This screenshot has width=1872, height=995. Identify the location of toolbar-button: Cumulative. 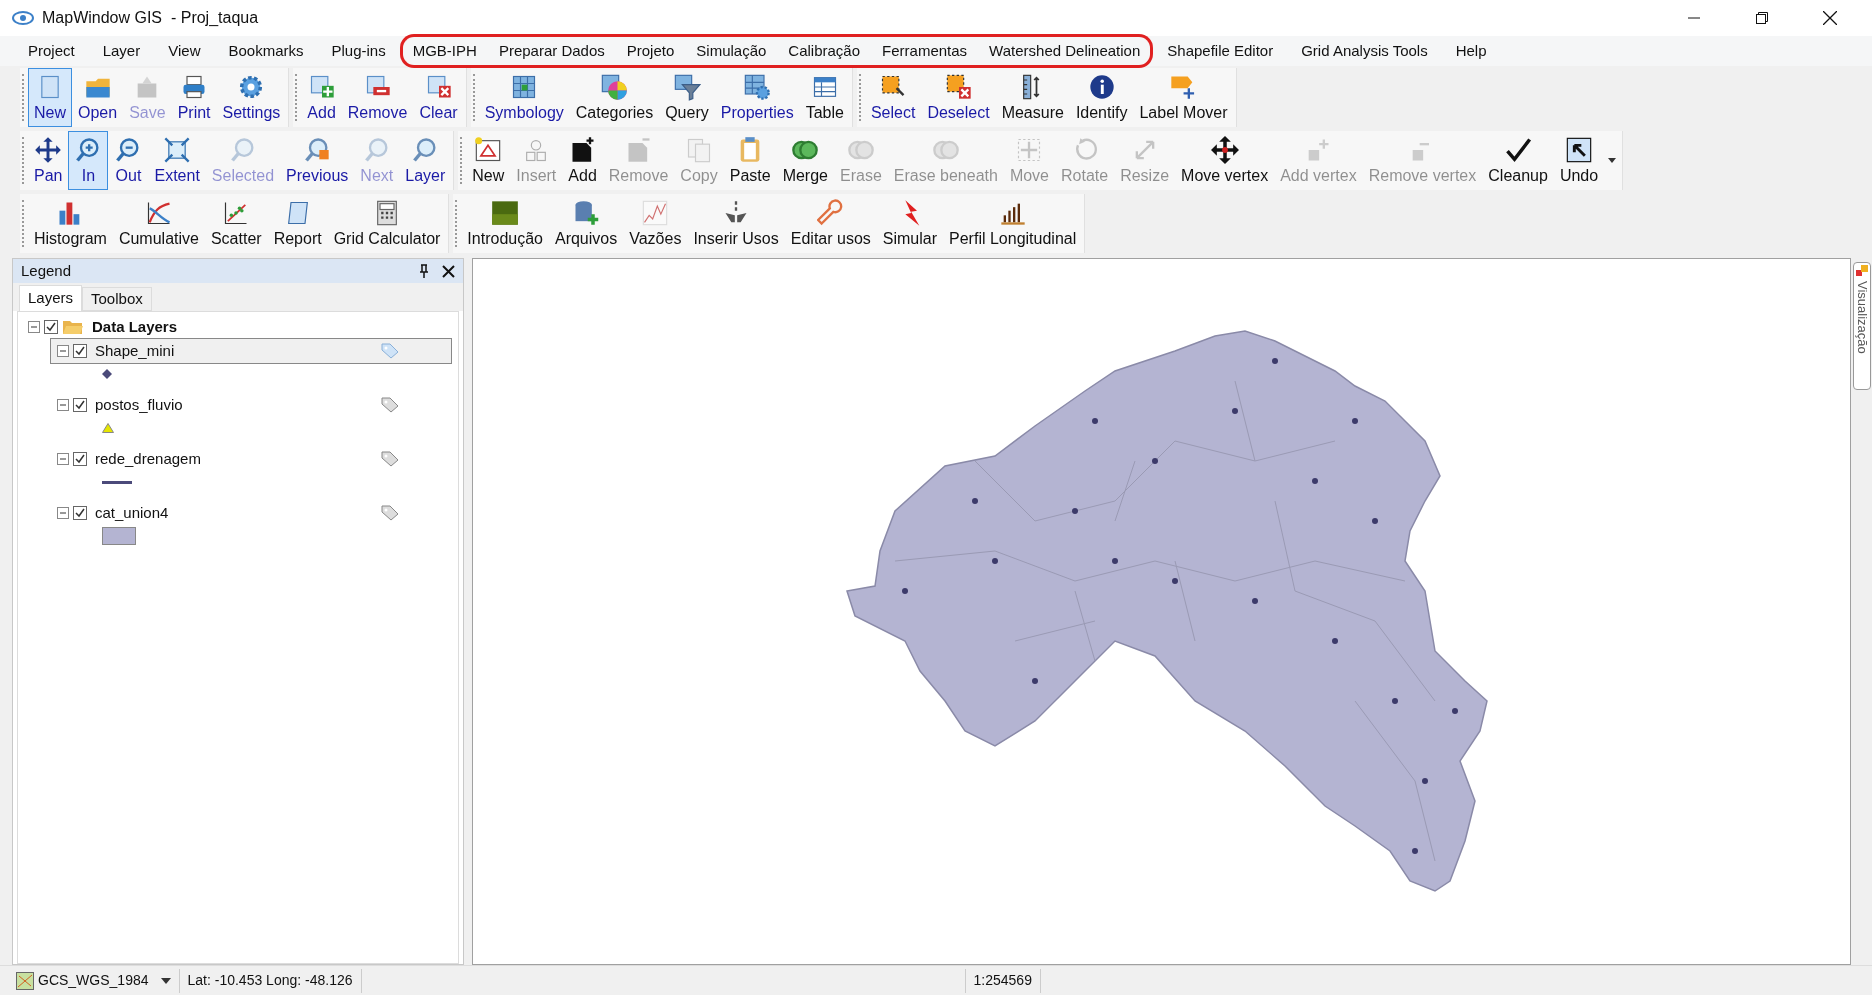
(158, 223).